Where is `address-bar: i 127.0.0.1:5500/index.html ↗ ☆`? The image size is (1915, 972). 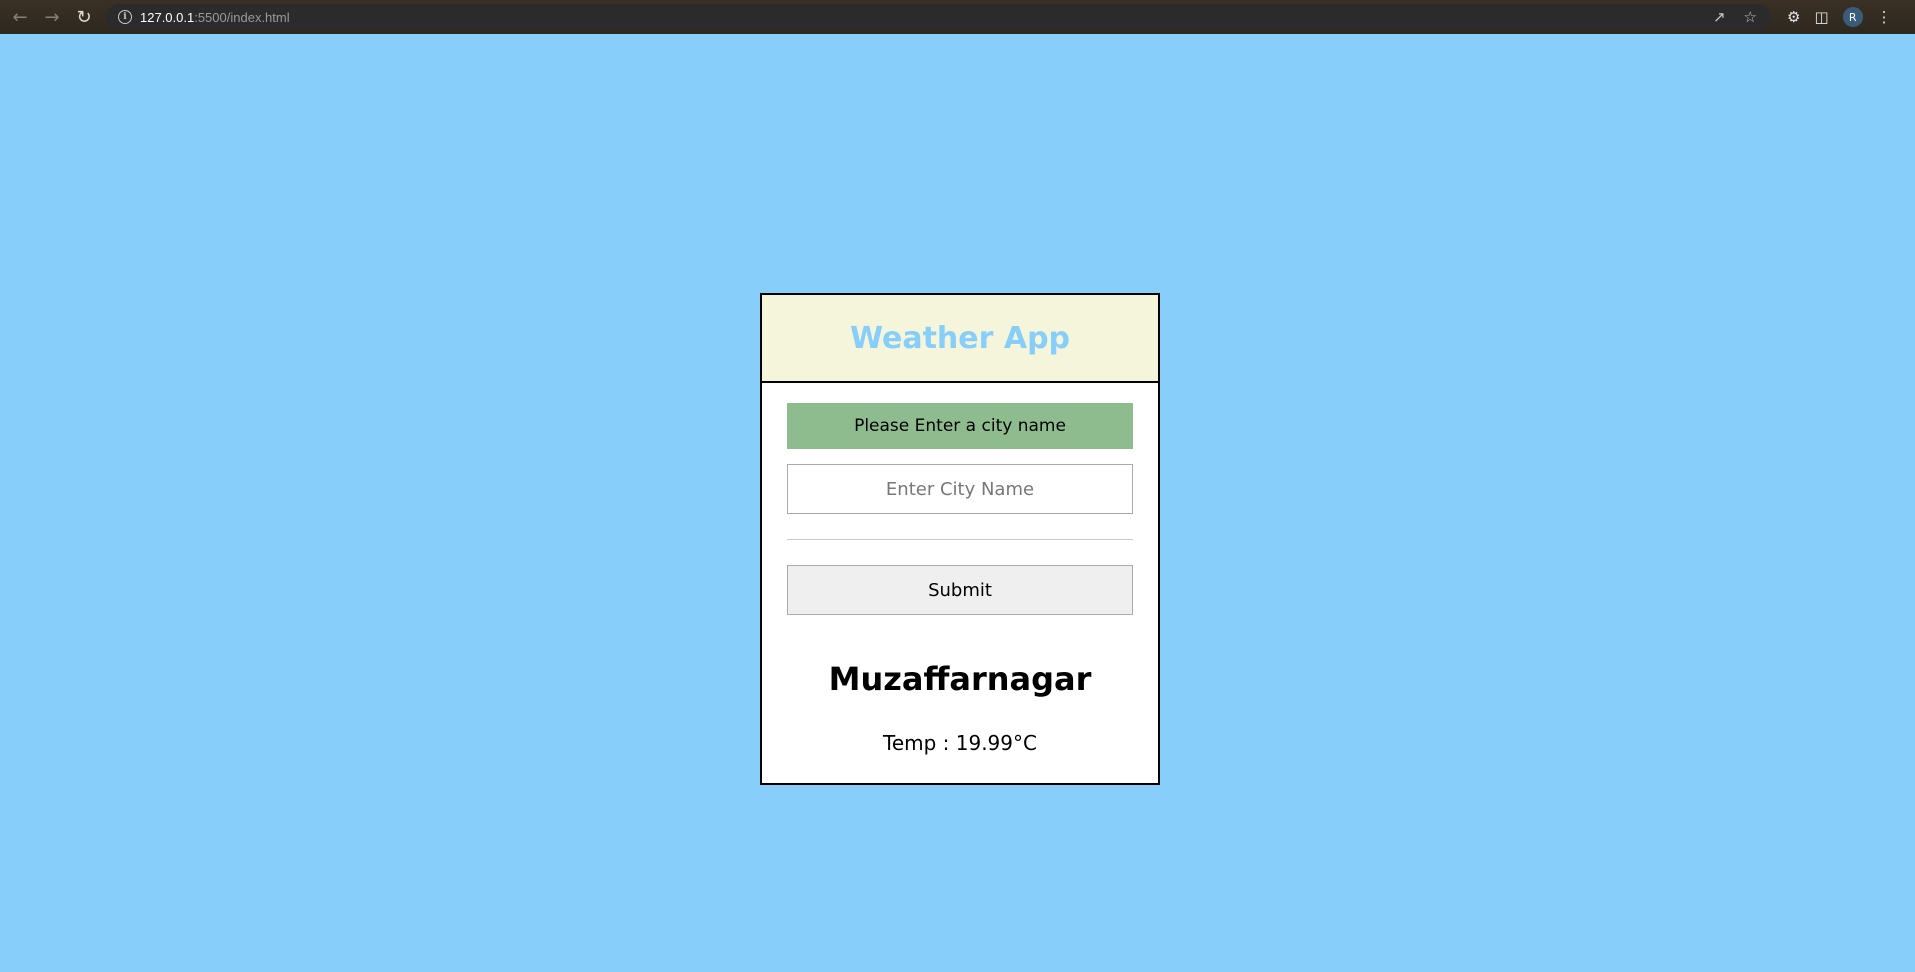 address-bar: i 127.0.0.1:5500/index.html ↗ ☆ is located at coordinates (938, 17).